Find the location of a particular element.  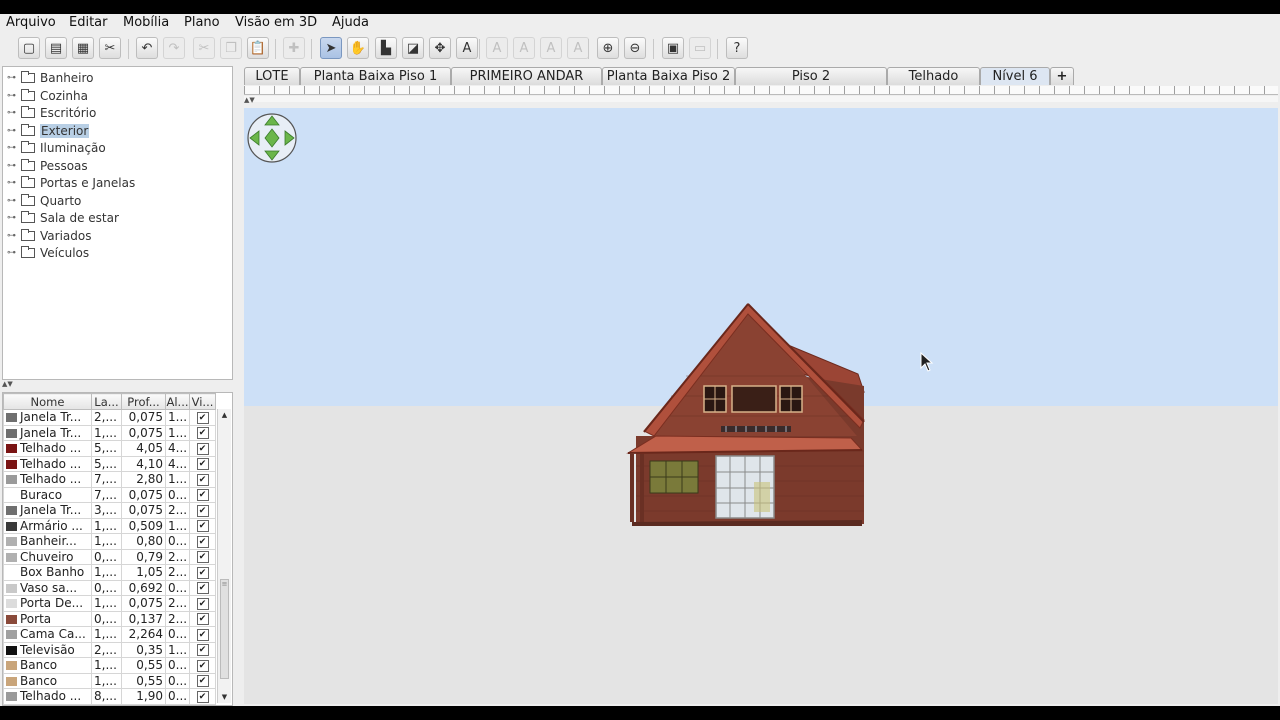

catalog-category: ⊶ Veículos is located at coordinates (48, 253).